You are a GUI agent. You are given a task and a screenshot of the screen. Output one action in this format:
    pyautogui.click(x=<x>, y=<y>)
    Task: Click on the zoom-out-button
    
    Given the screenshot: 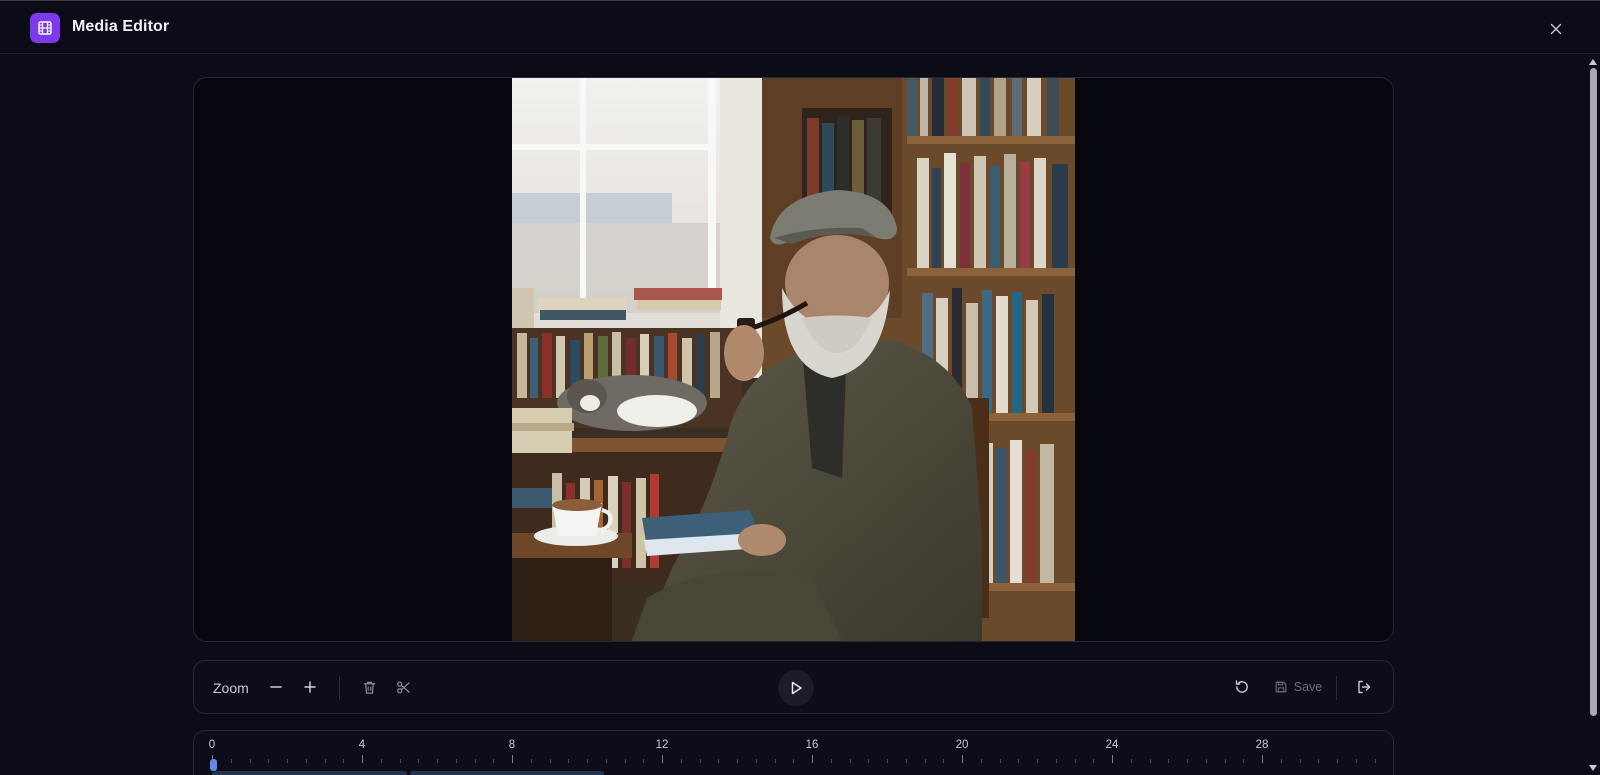 What is the action you would take?
    pyautogui.click(x=276, y=687)
    